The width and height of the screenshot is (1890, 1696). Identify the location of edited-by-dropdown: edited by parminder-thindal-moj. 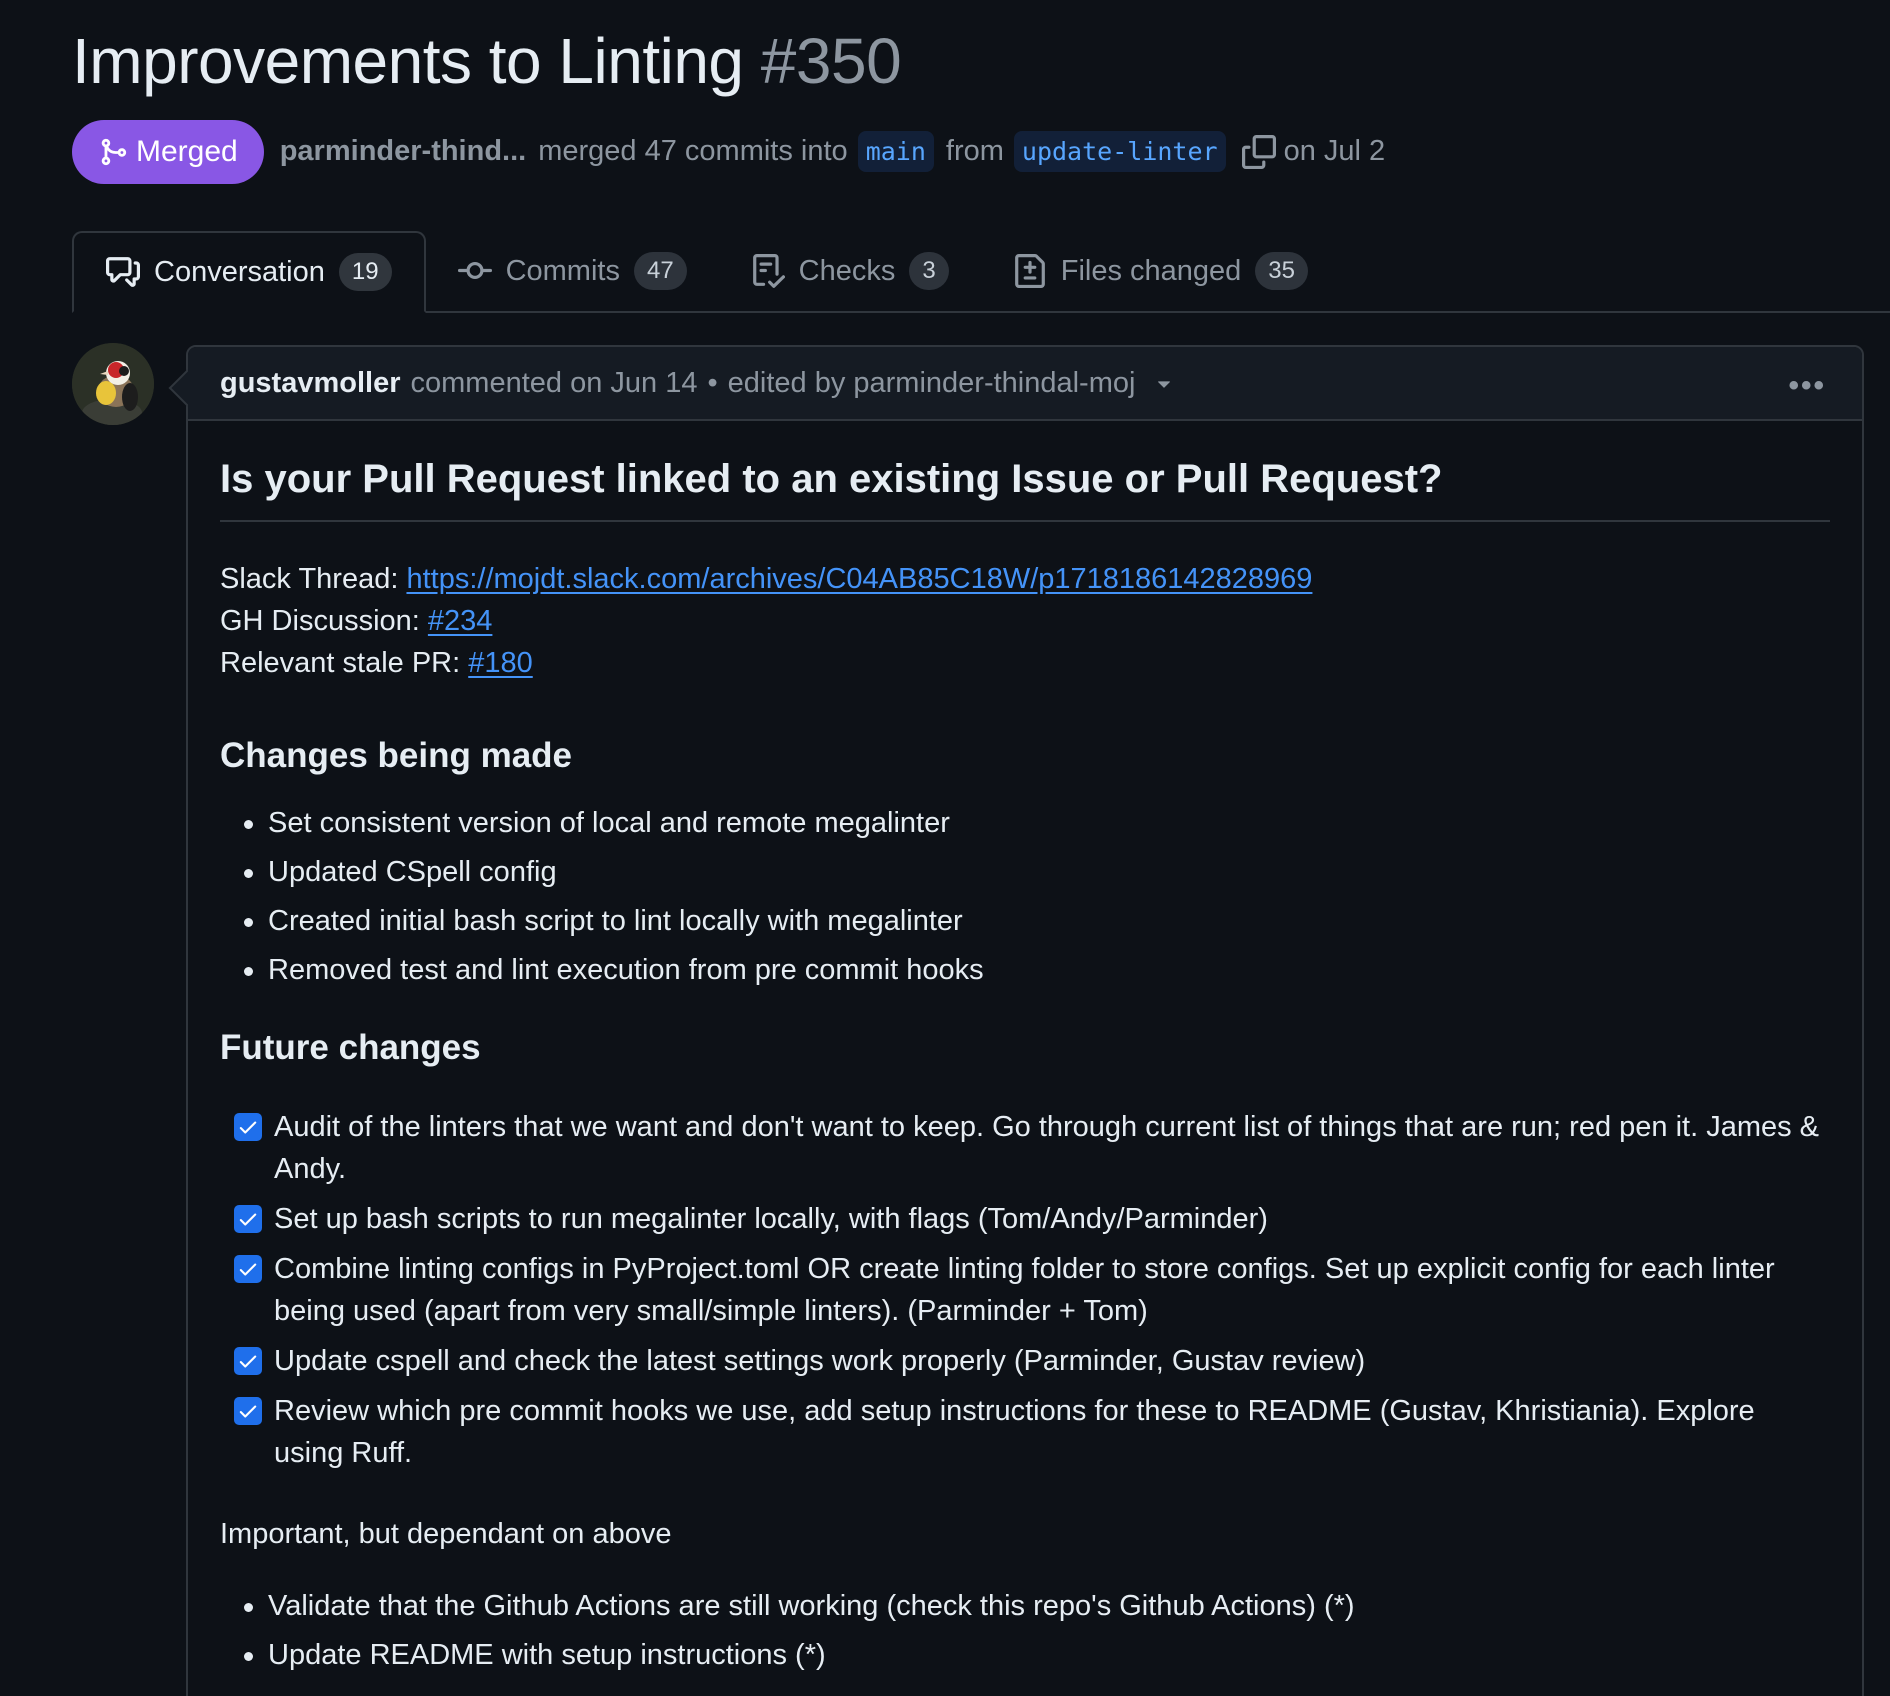
(932, 383).